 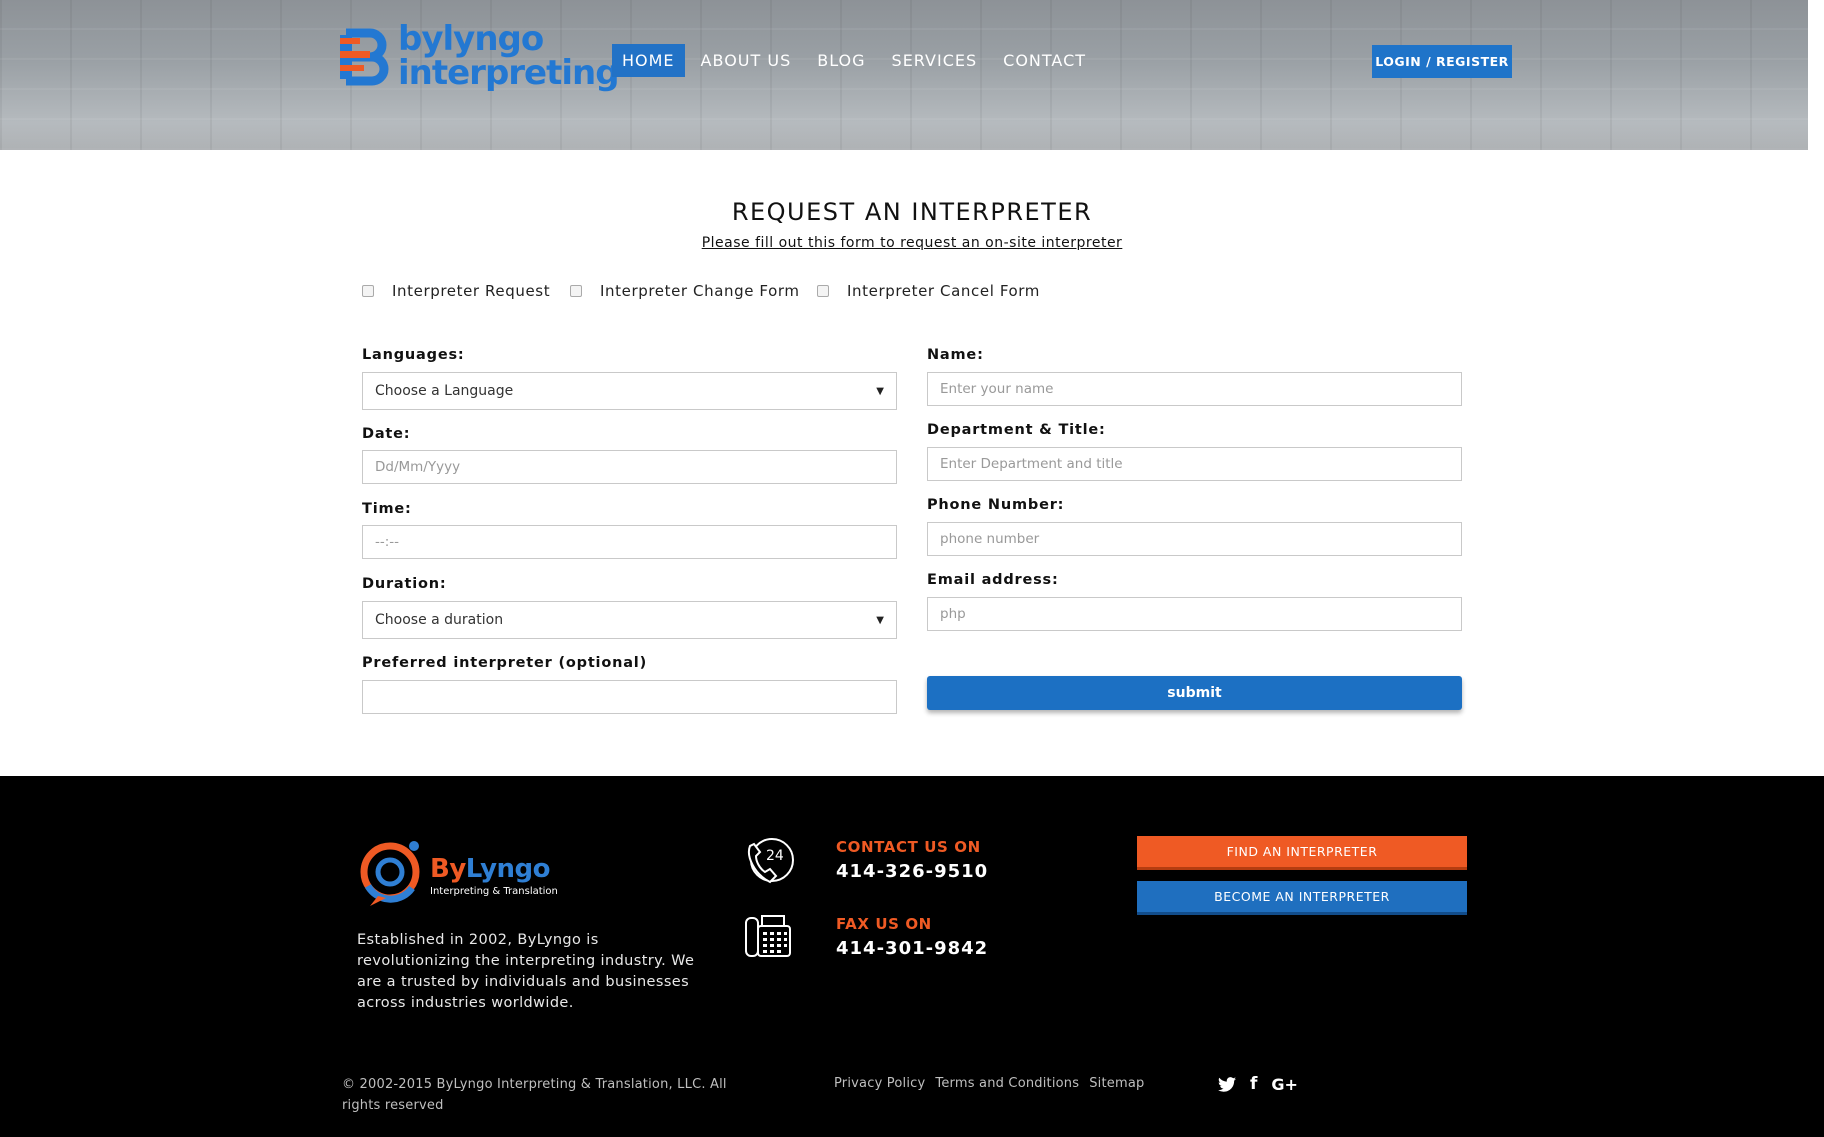 I want to click on phone-number-placeholder: phone number, so click(x=990, y=539).